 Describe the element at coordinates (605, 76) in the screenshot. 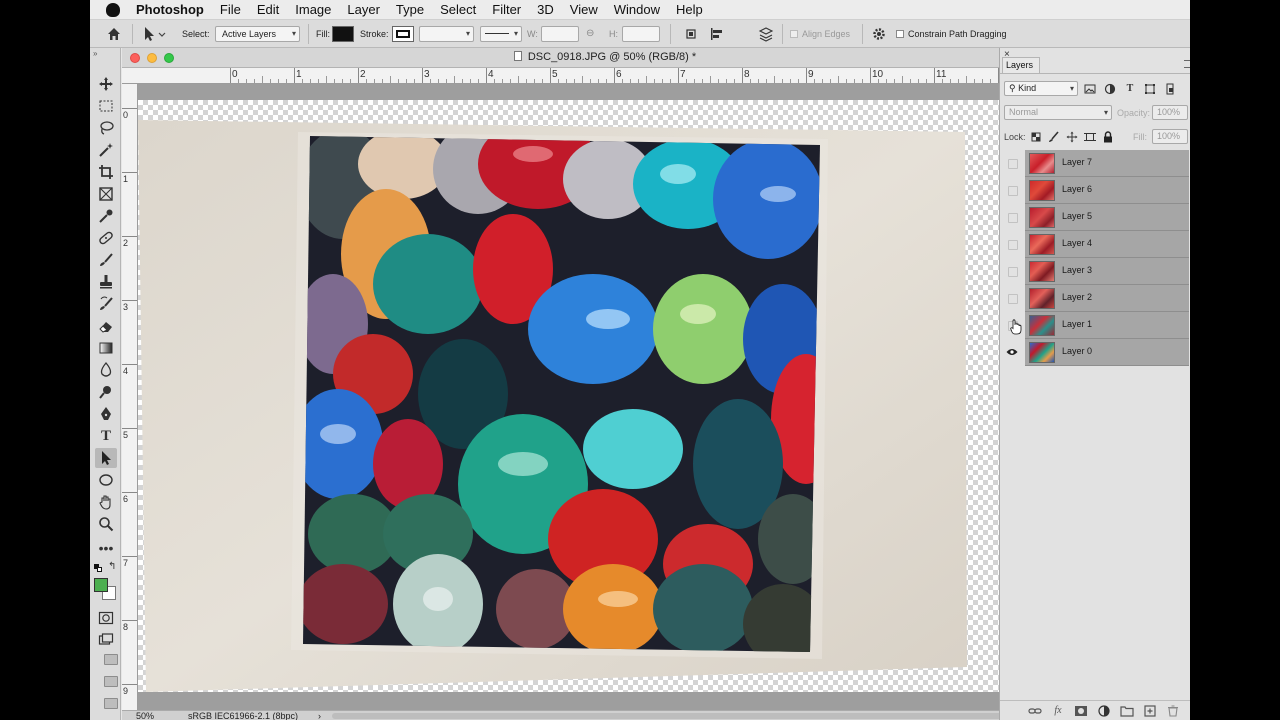

I see `horizontal-ruler: 012345678910111213` at that location.